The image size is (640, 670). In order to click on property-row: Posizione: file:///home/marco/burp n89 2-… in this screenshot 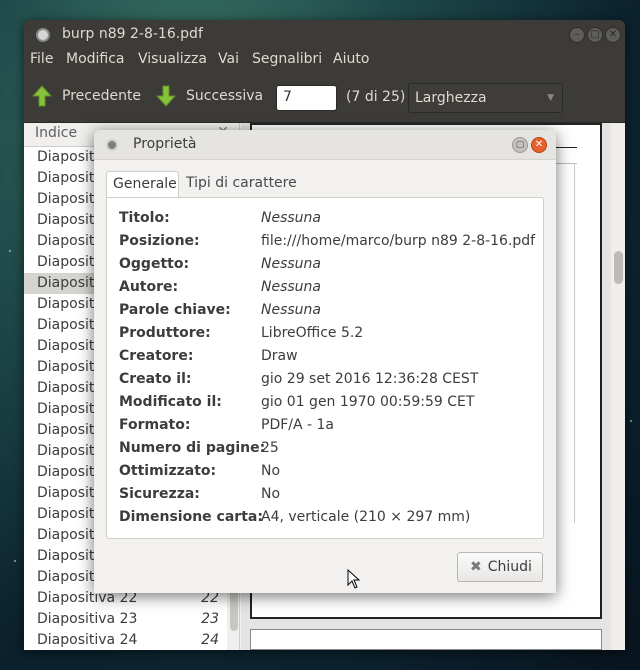, I will do `click(329, 243)`.